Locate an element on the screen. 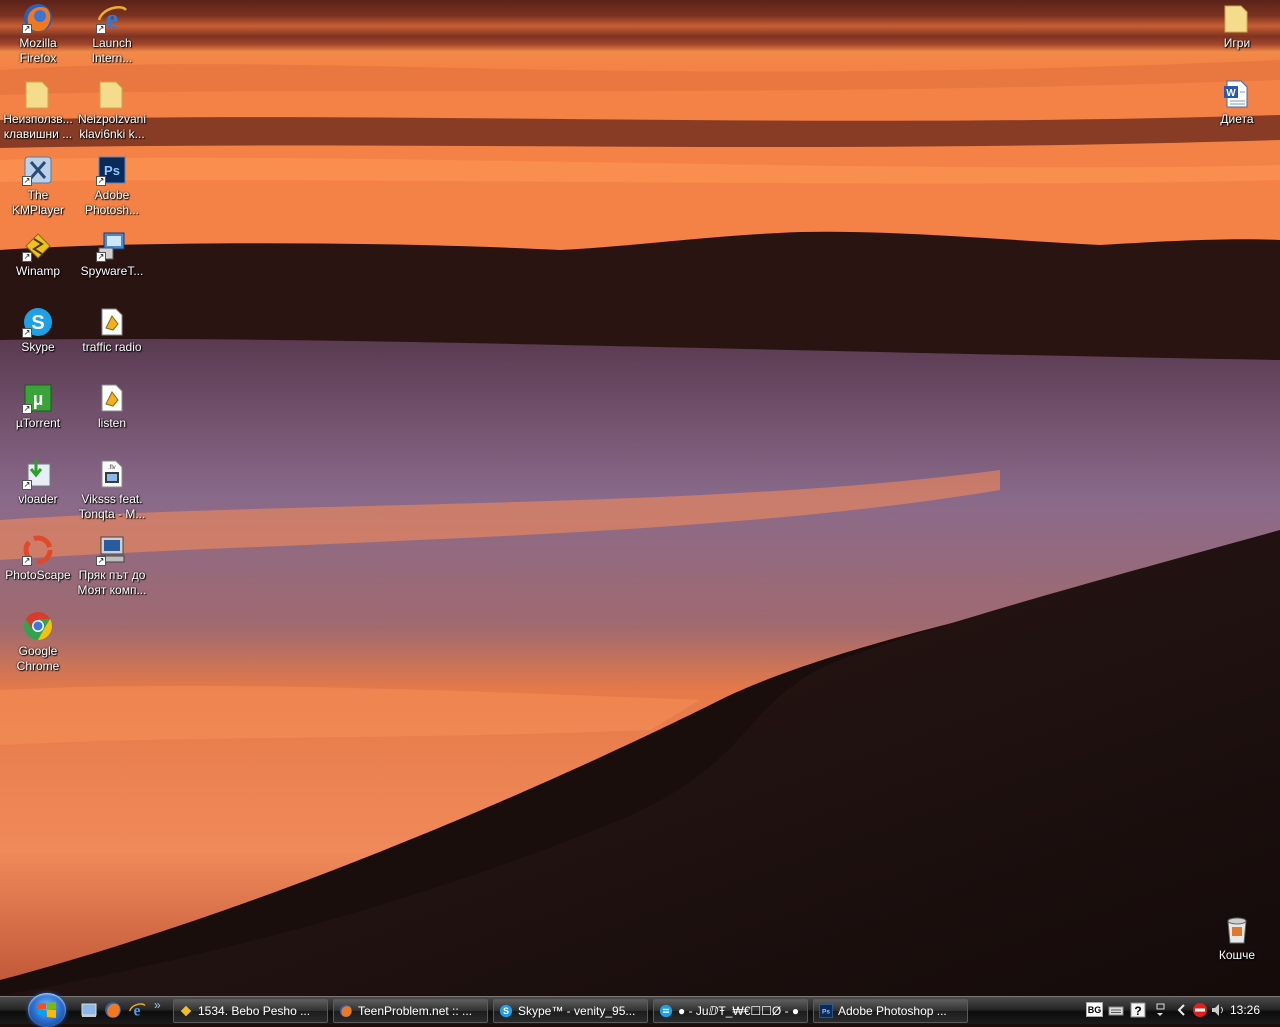 This screenshot has width=1280, height=1027. desktop-icon-games-folder: Игри is located at coordinates (1237, 26).